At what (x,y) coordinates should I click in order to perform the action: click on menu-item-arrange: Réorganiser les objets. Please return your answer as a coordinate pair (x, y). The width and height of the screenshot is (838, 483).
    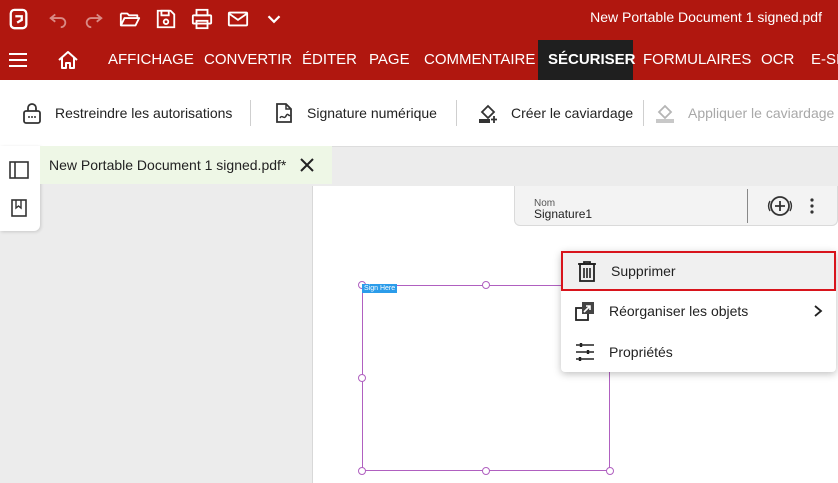
    Looking at the image, I should click on (698, 311).